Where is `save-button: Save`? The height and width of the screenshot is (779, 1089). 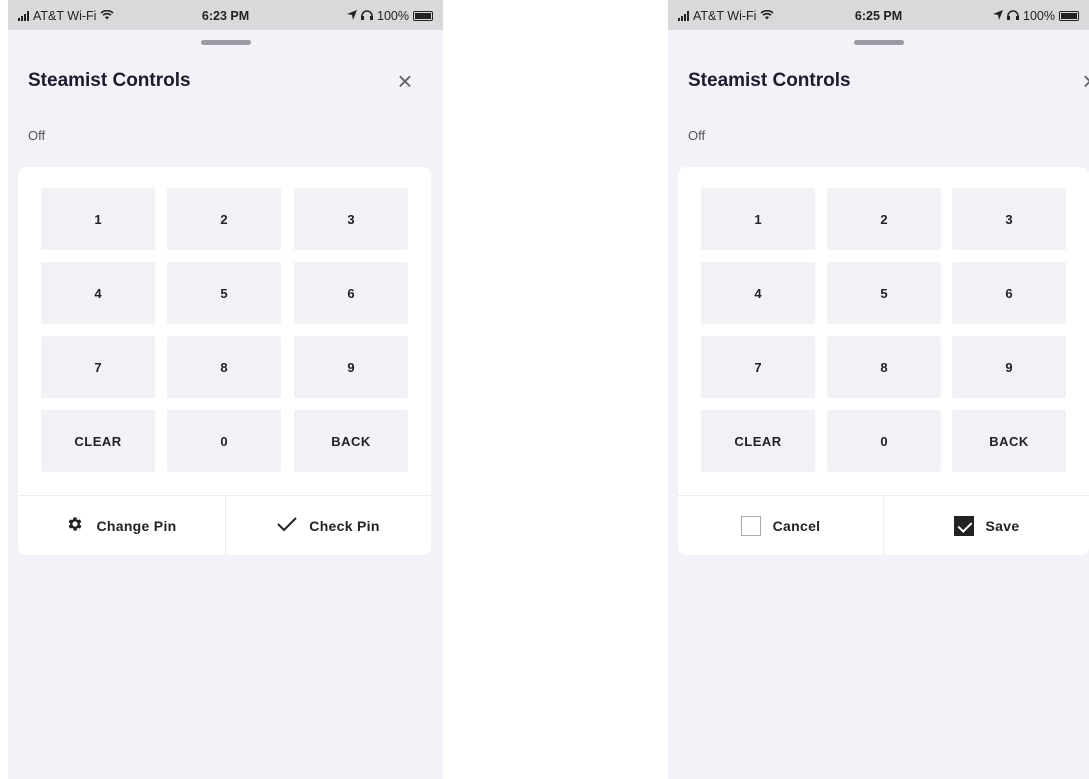
save-button: Save is located at coordinates (986, 525).